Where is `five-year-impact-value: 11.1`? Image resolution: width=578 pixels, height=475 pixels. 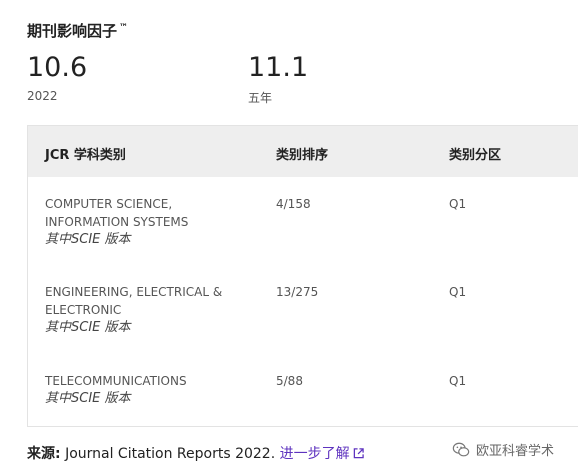 five-year-impact-value: 11.1 is located at coordinates (278, 67).